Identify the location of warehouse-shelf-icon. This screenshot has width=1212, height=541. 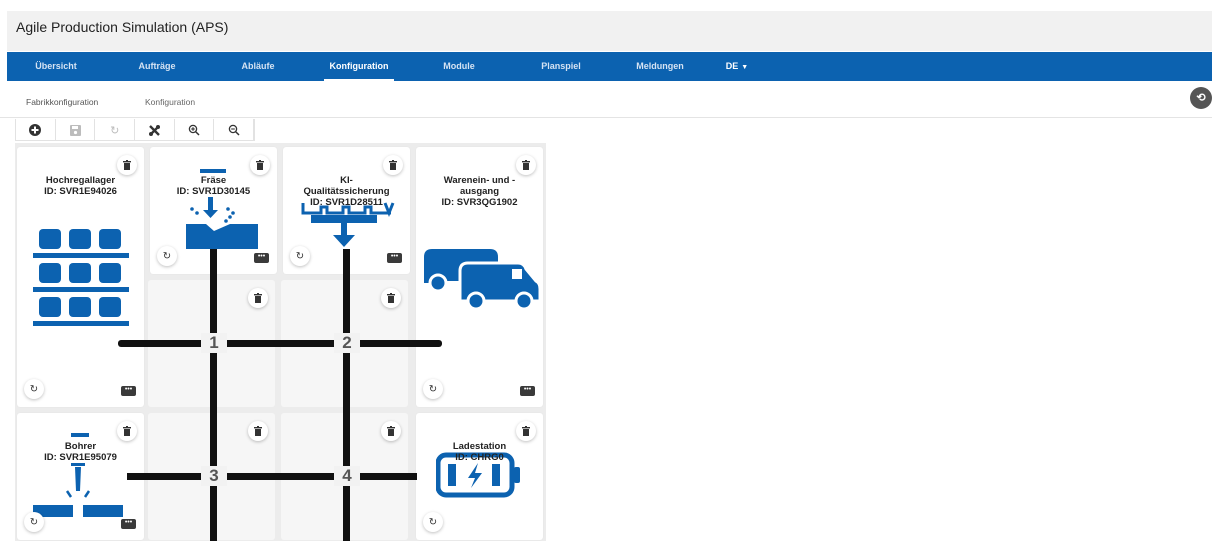
(81, 277).